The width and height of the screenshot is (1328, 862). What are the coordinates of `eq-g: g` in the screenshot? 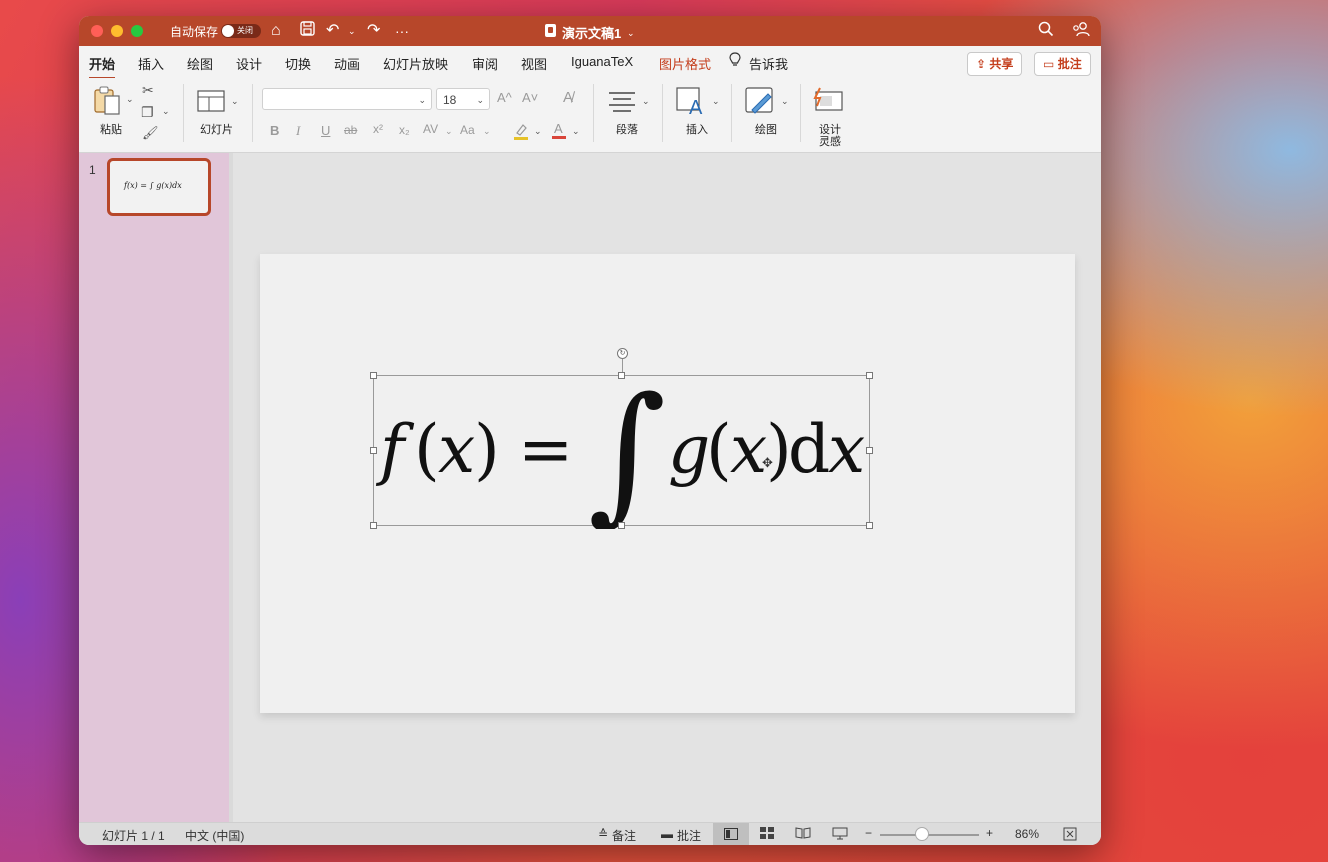 It's located at (689, 449).